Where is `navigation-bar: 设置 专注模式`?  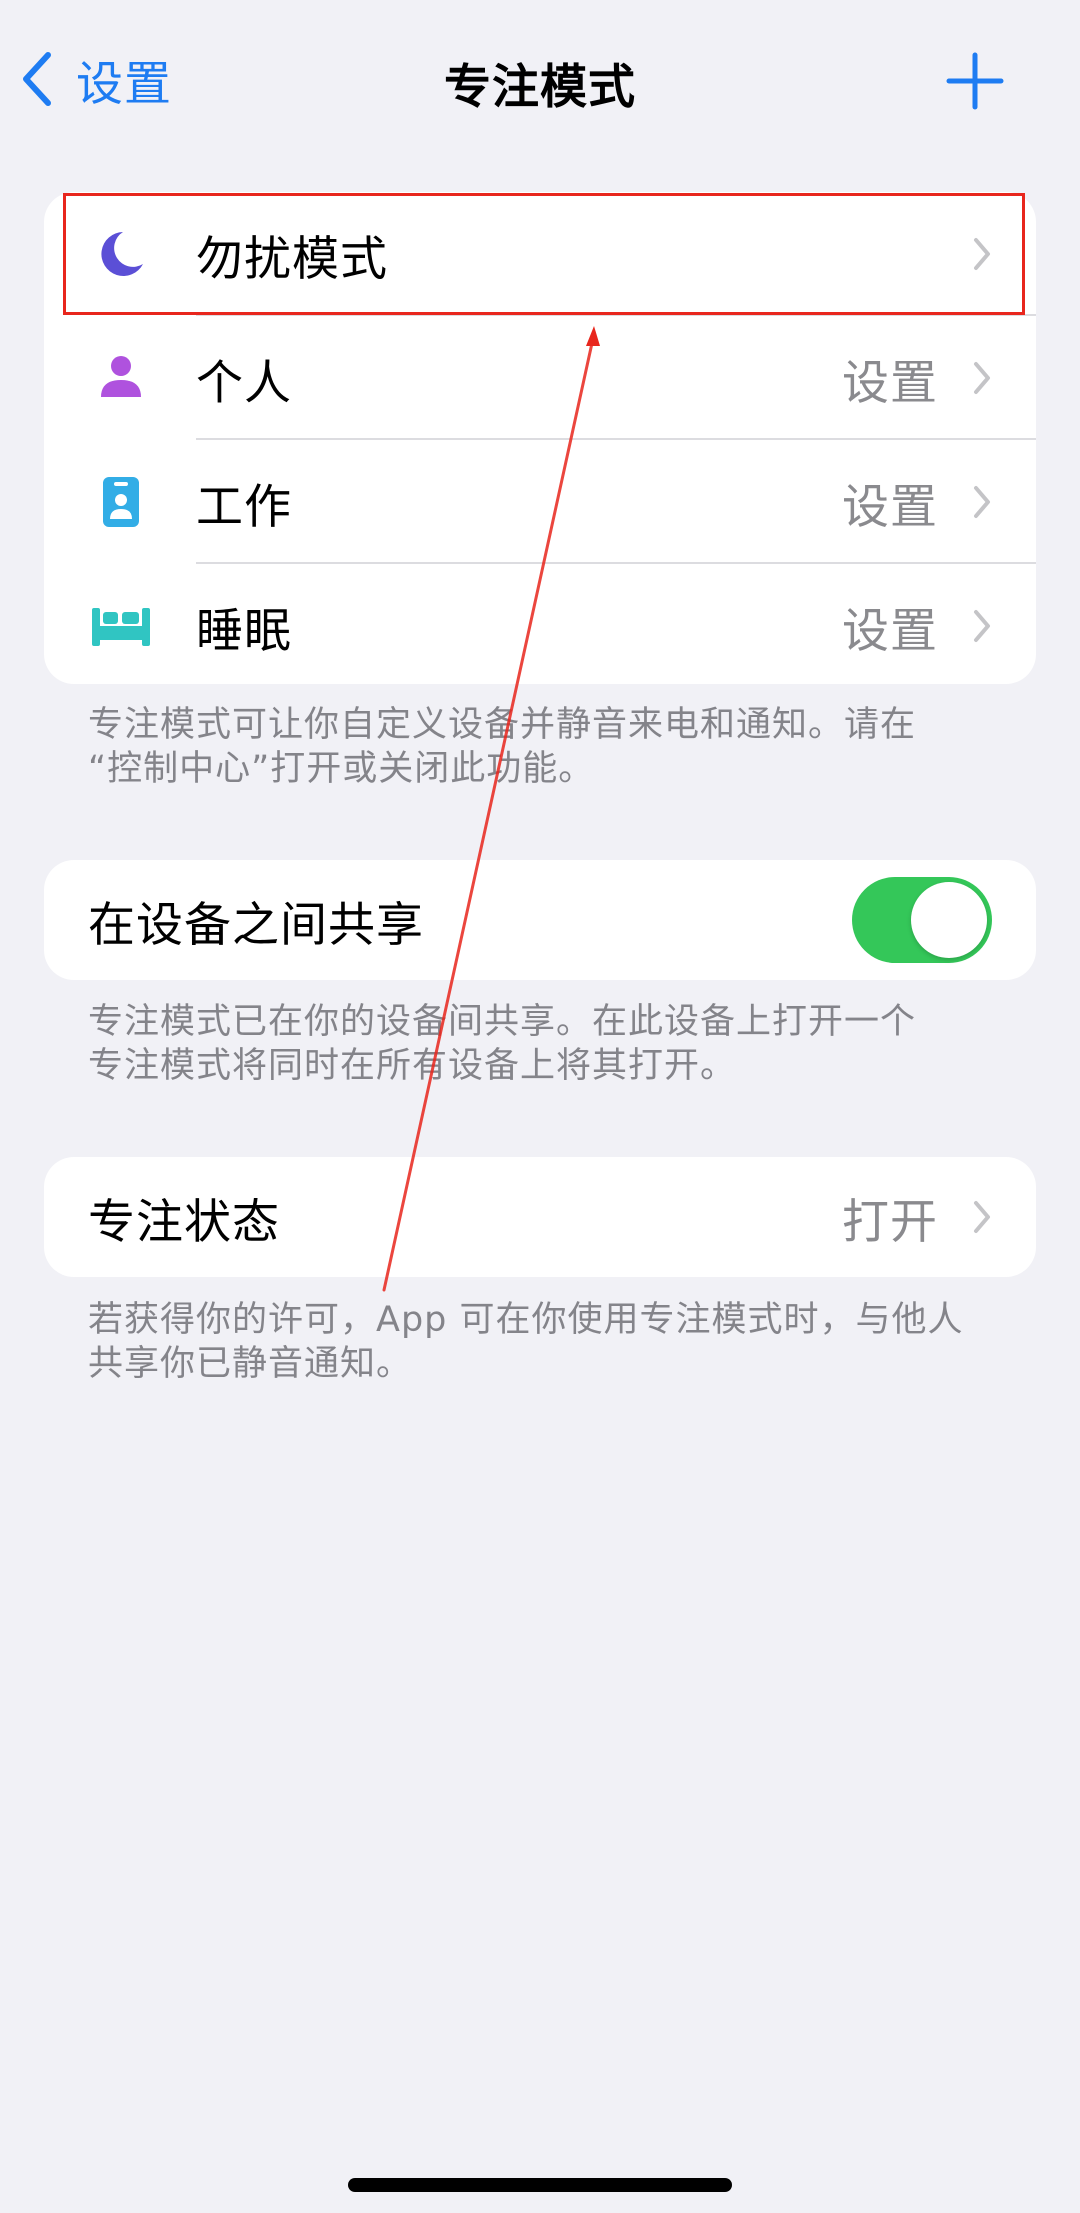
navigation-bar: 设置 专注模式 is located at coordinates (540, 80).